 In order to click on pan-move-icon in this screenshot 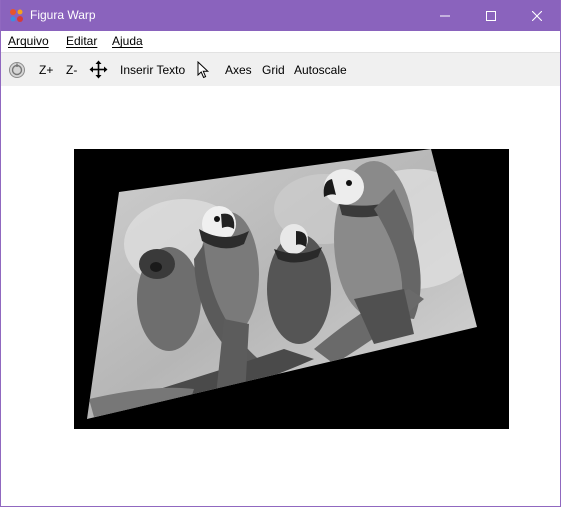, I will do `click(98, 69)`.